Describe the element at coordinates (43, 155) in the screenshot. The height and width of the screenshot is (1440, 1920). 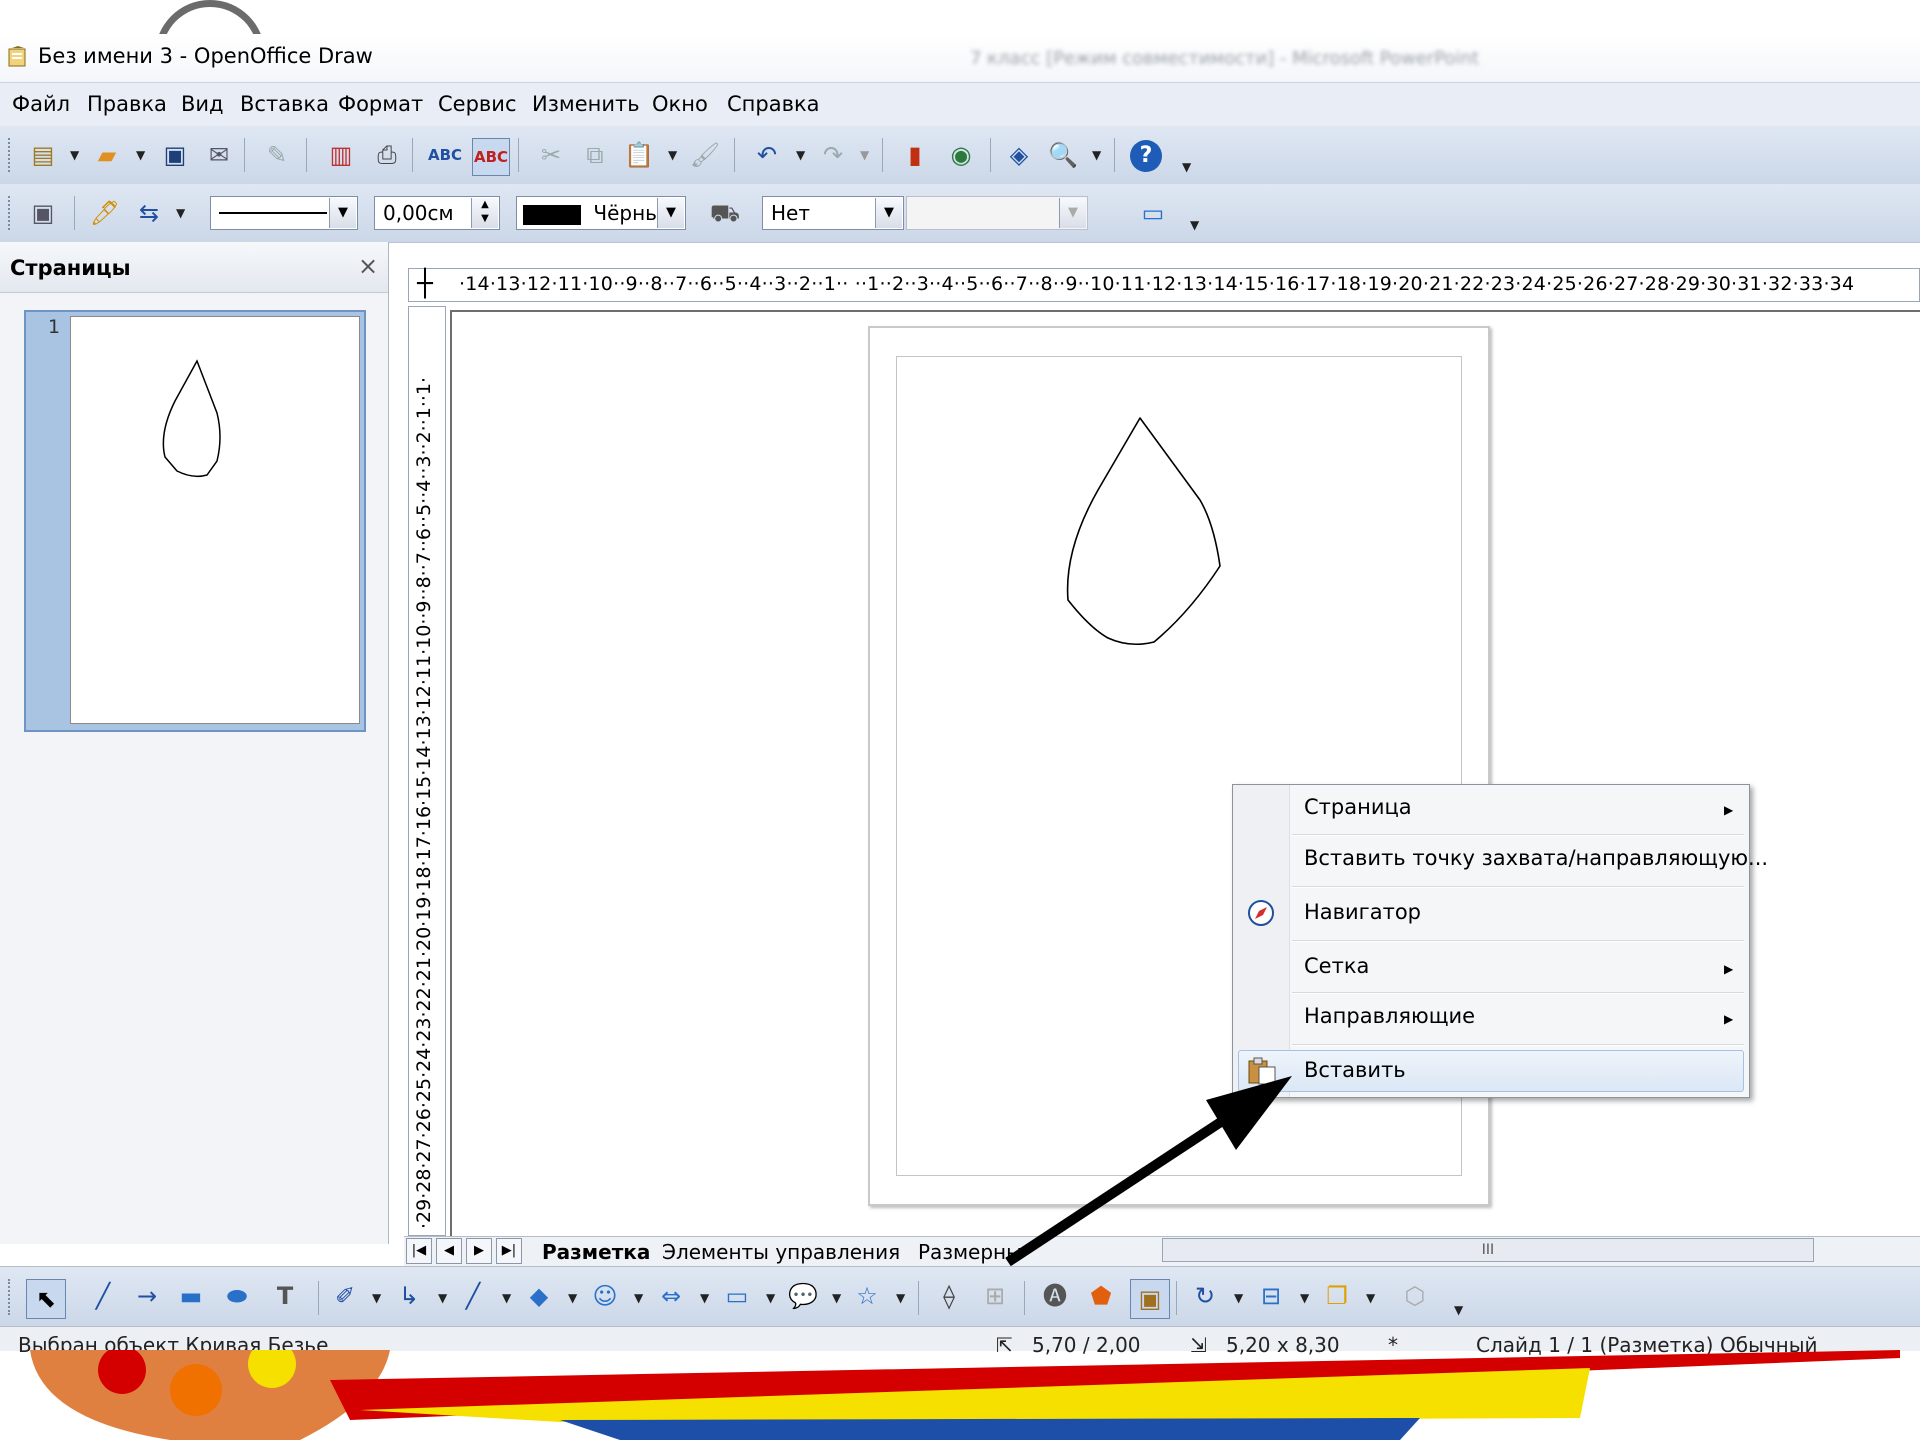
I see `new-document-icon: ▤` at that location.